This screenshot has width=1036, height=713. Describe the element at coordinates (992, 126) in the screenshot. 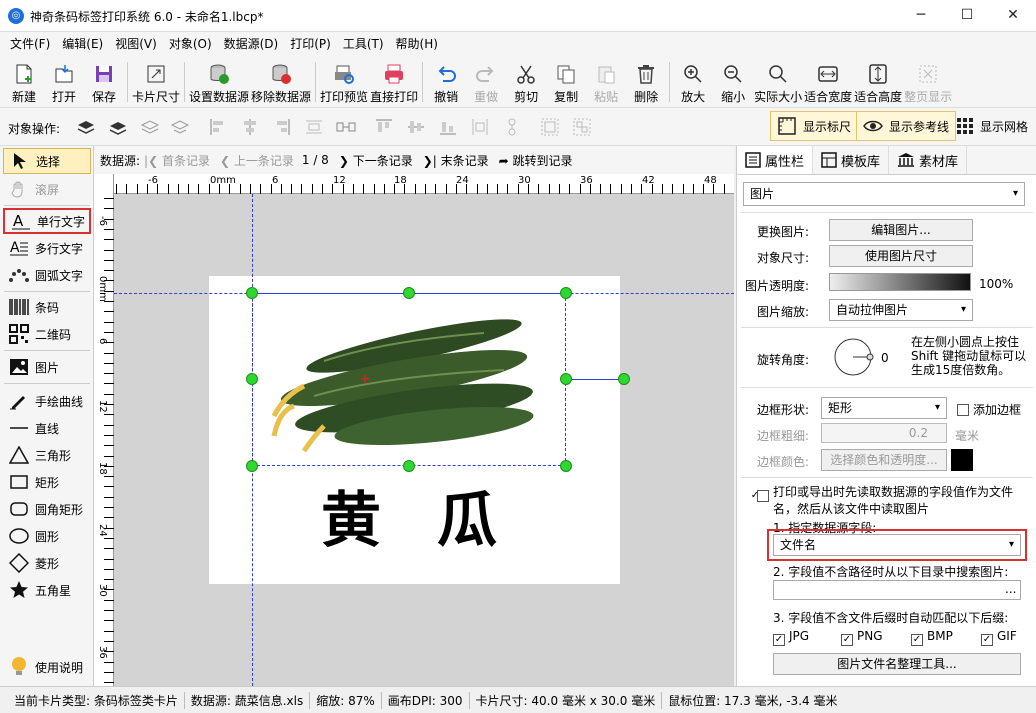

I see `show-grid-toggle: 显示网格` at that location.